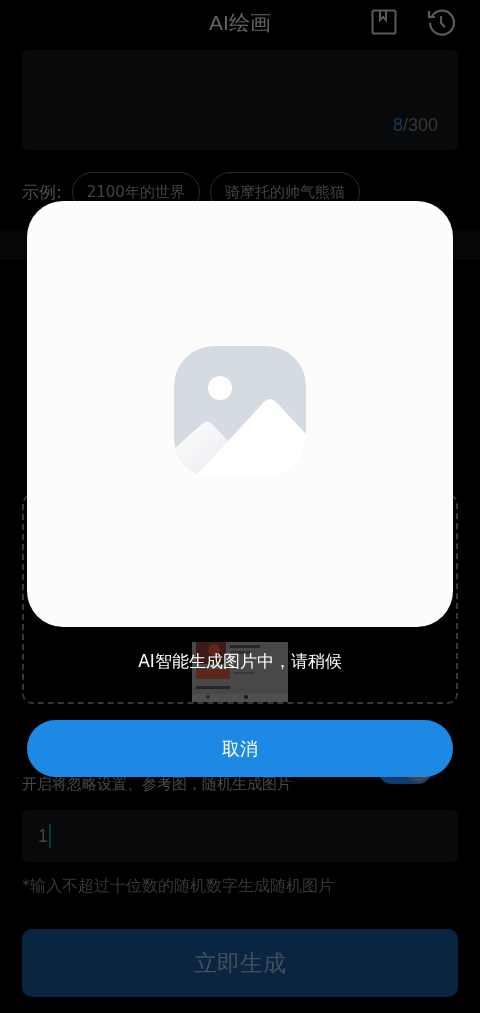 The width and height of the screenshot is (480, 1013). Describe the element at coordinates (240, 661) in the screenshot. I see `loading-message: AI智能生成图片中，请稍候` at that location.